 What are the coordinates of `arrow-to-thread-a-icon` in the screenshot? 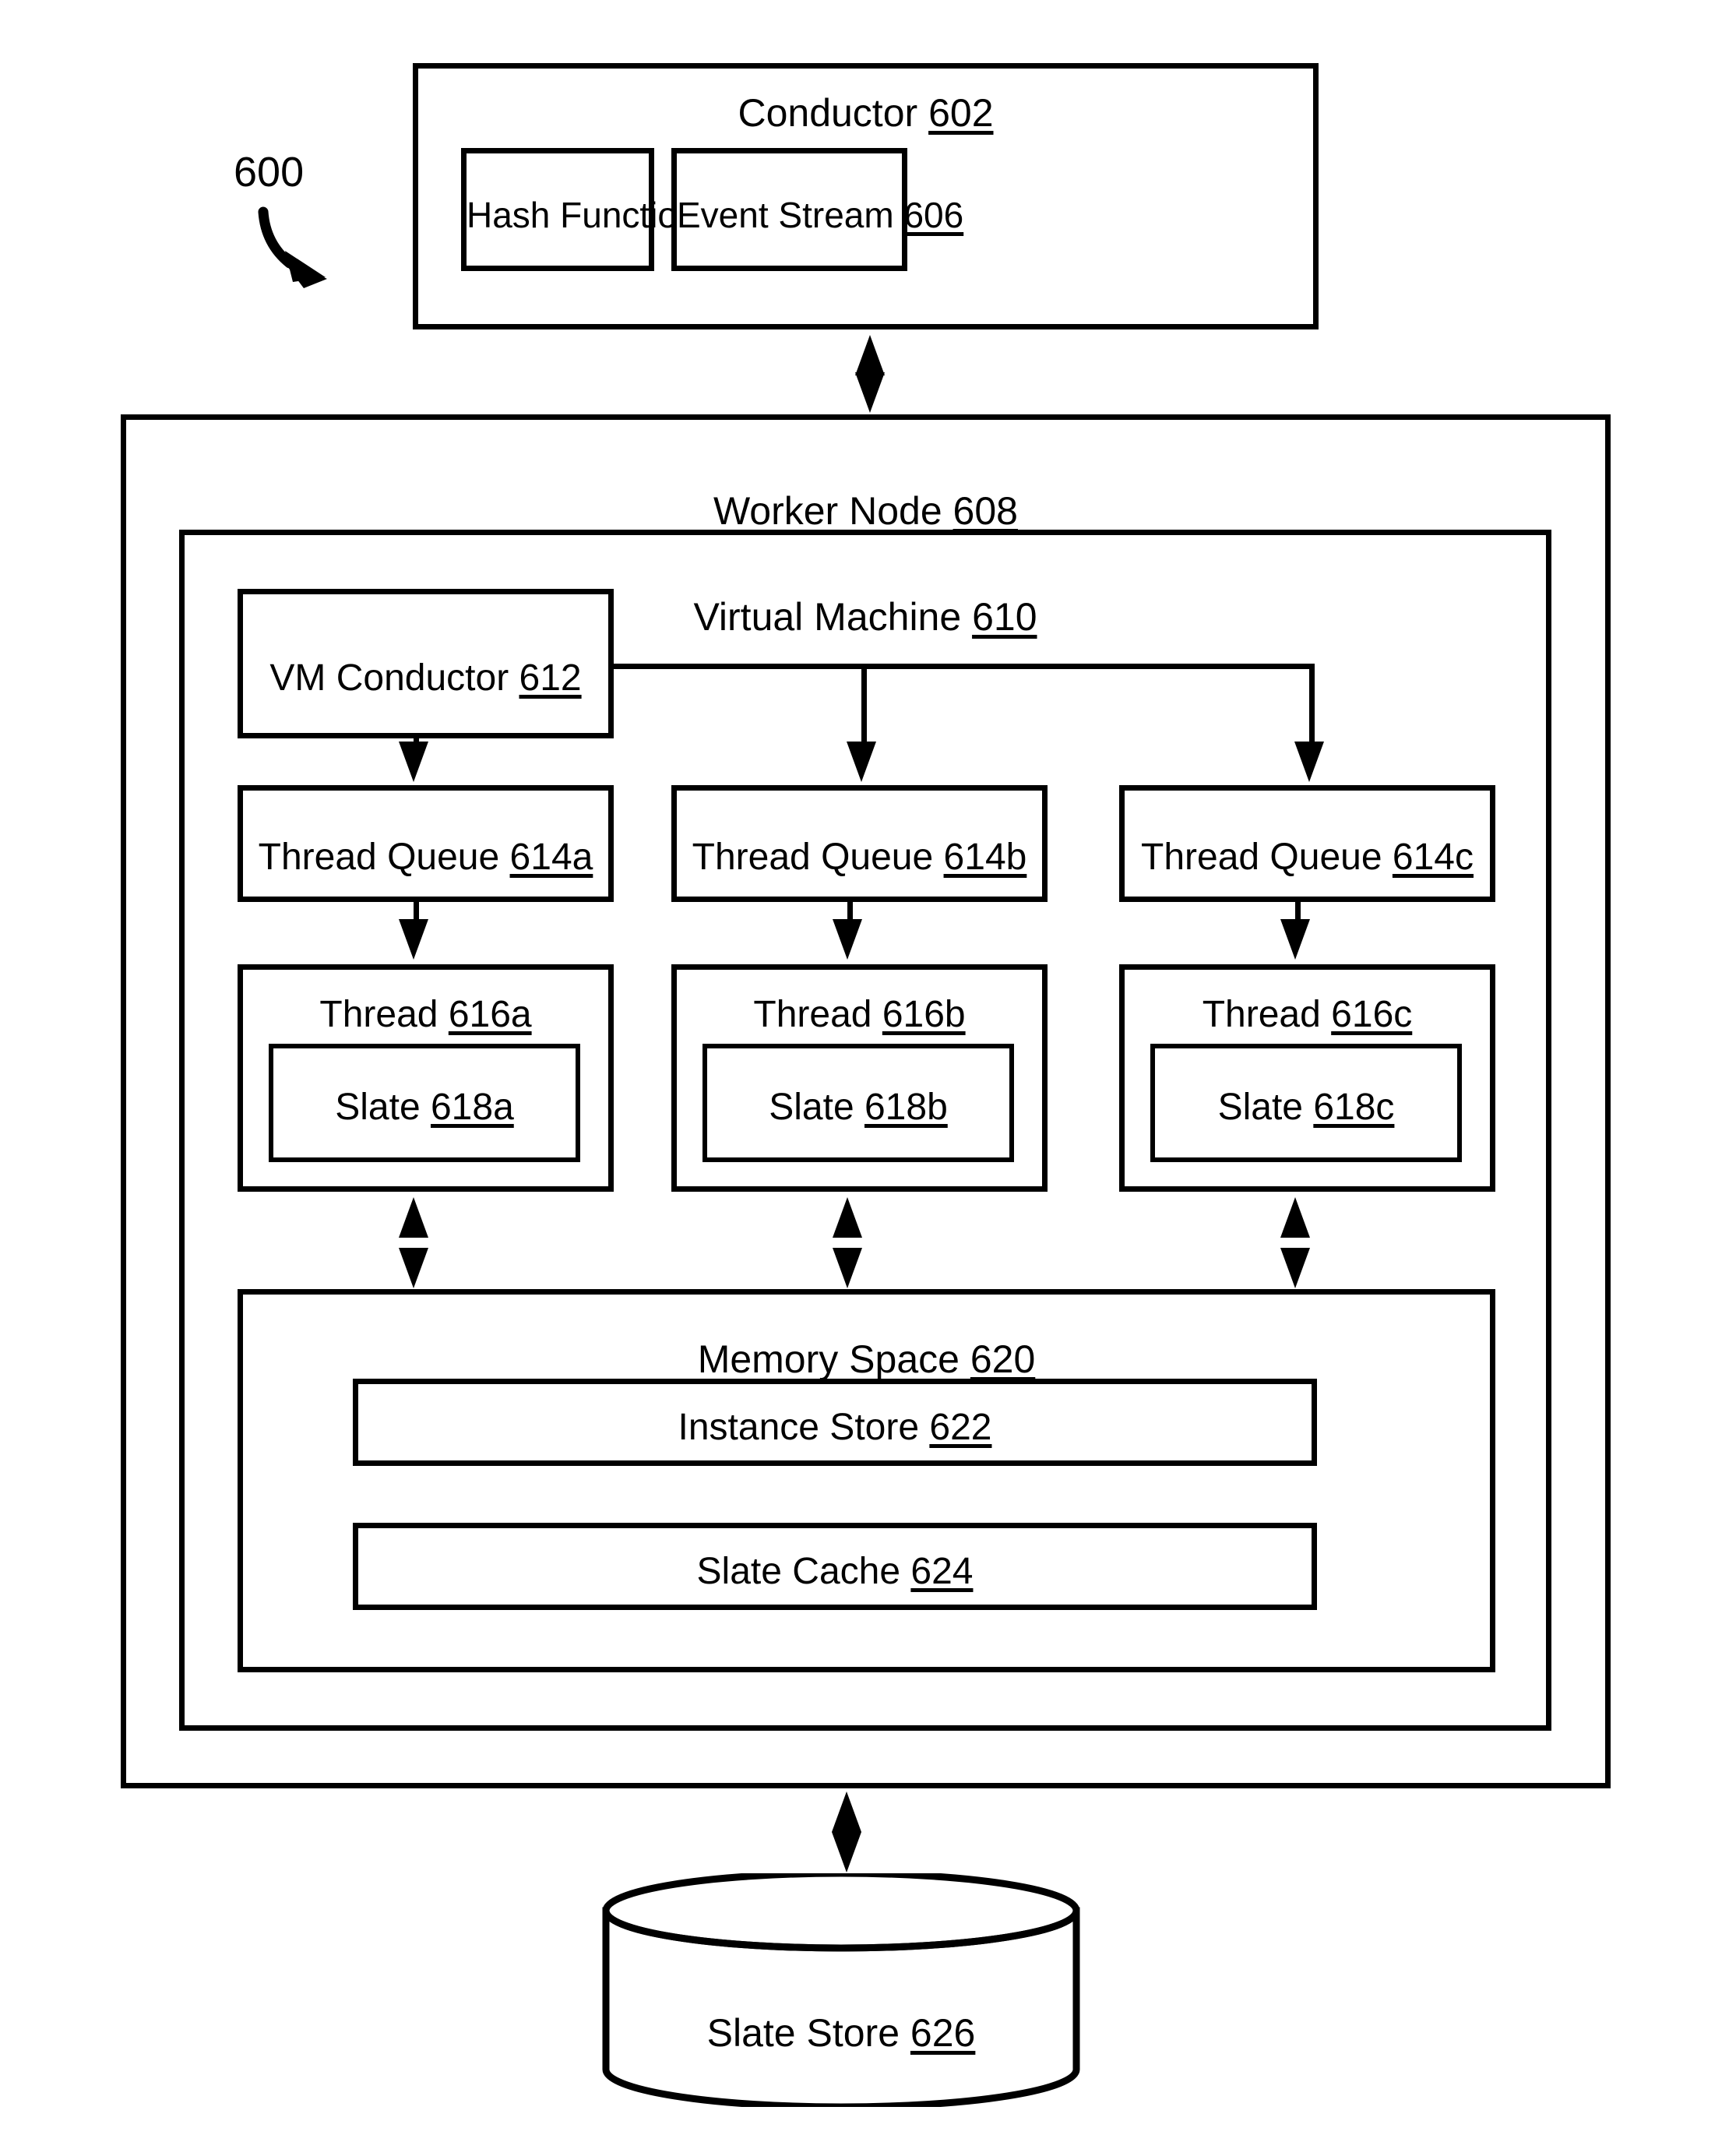 It's located at (413, 939).